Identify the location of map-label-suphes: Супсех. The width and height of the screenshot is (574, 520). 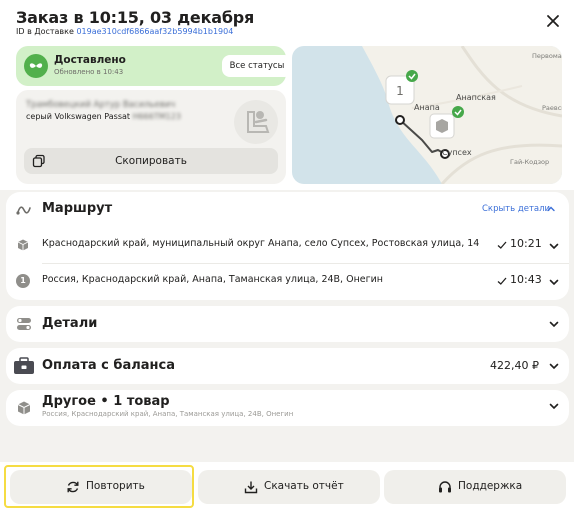
(457, 152).